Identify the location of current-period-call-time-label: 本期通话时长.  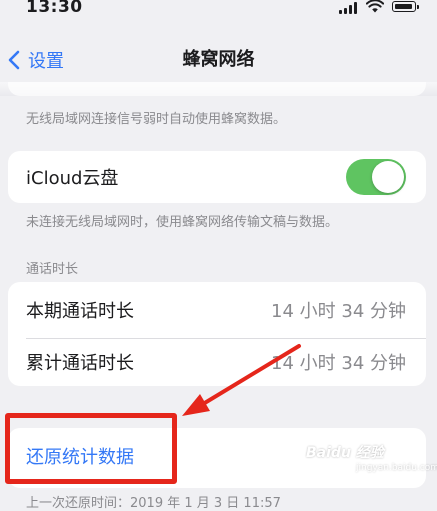
(80, 311).